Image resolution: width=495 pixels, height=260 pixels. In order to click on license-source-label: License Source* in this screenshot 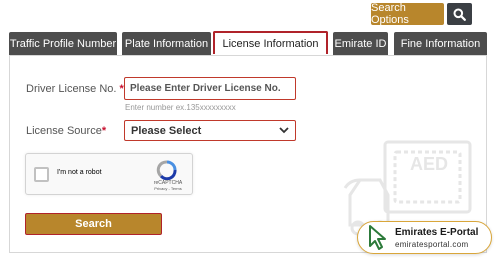, I will do `click(66, 131)`.